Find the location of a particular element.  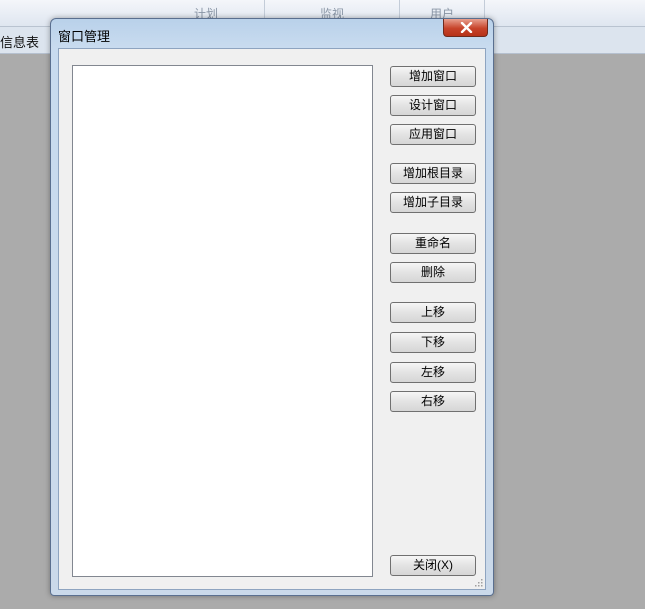

dialog-title: 窗口管理 is located at coordinates (84, 37).